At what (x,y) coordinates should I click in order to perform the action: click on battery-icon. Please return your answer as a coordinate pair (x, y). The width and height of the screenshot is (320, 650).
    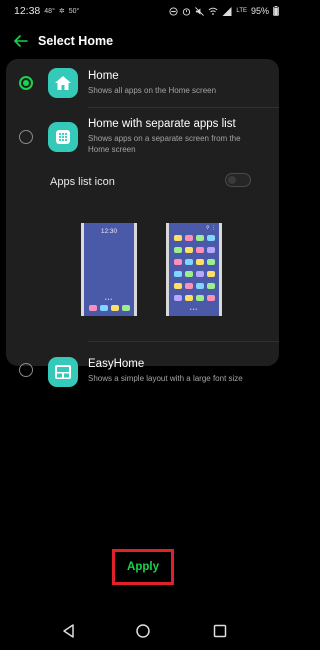
    Looking at the image, I should click on (276, 11).